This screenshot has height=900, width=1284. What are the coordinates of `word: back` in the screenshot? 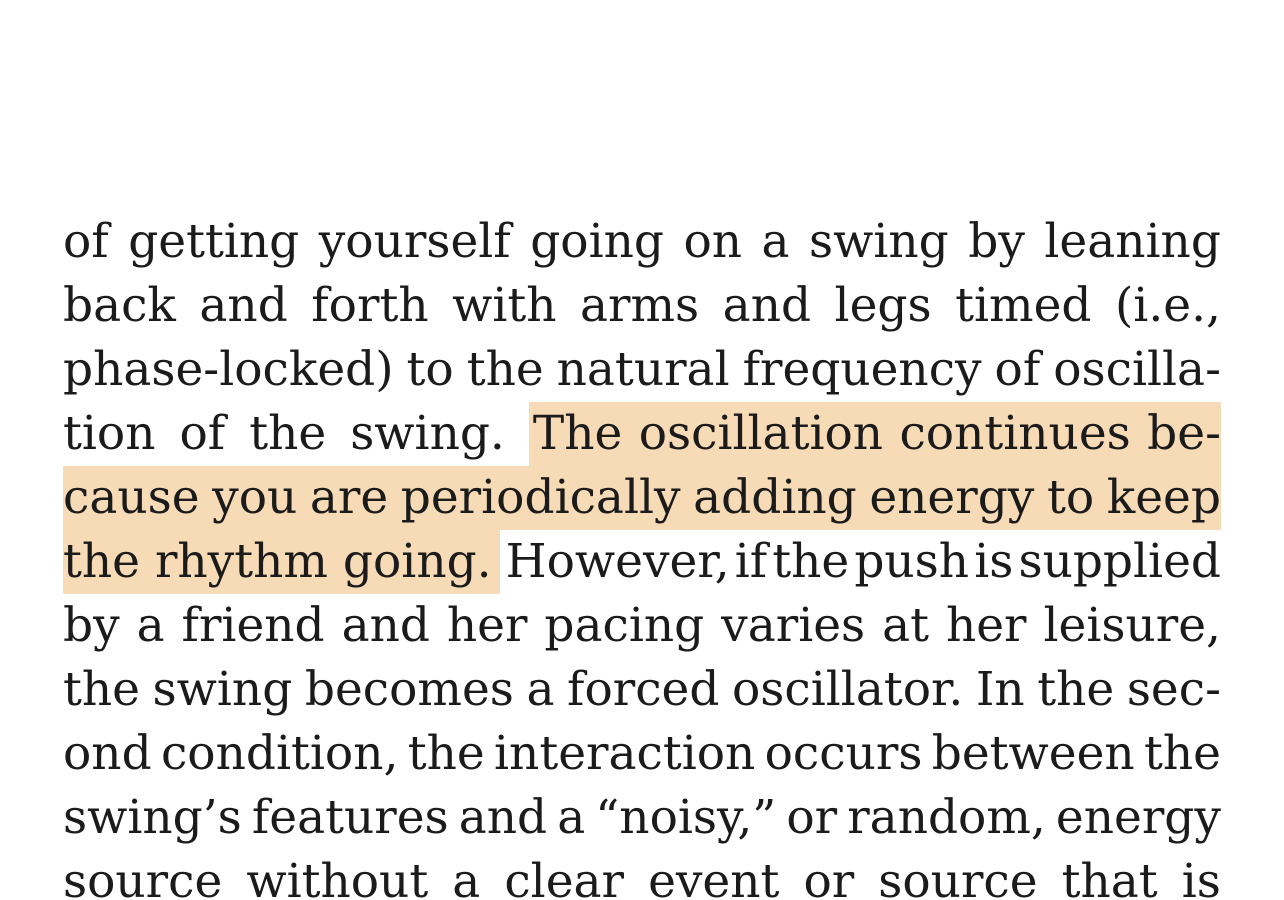 It's located at (119, 305).